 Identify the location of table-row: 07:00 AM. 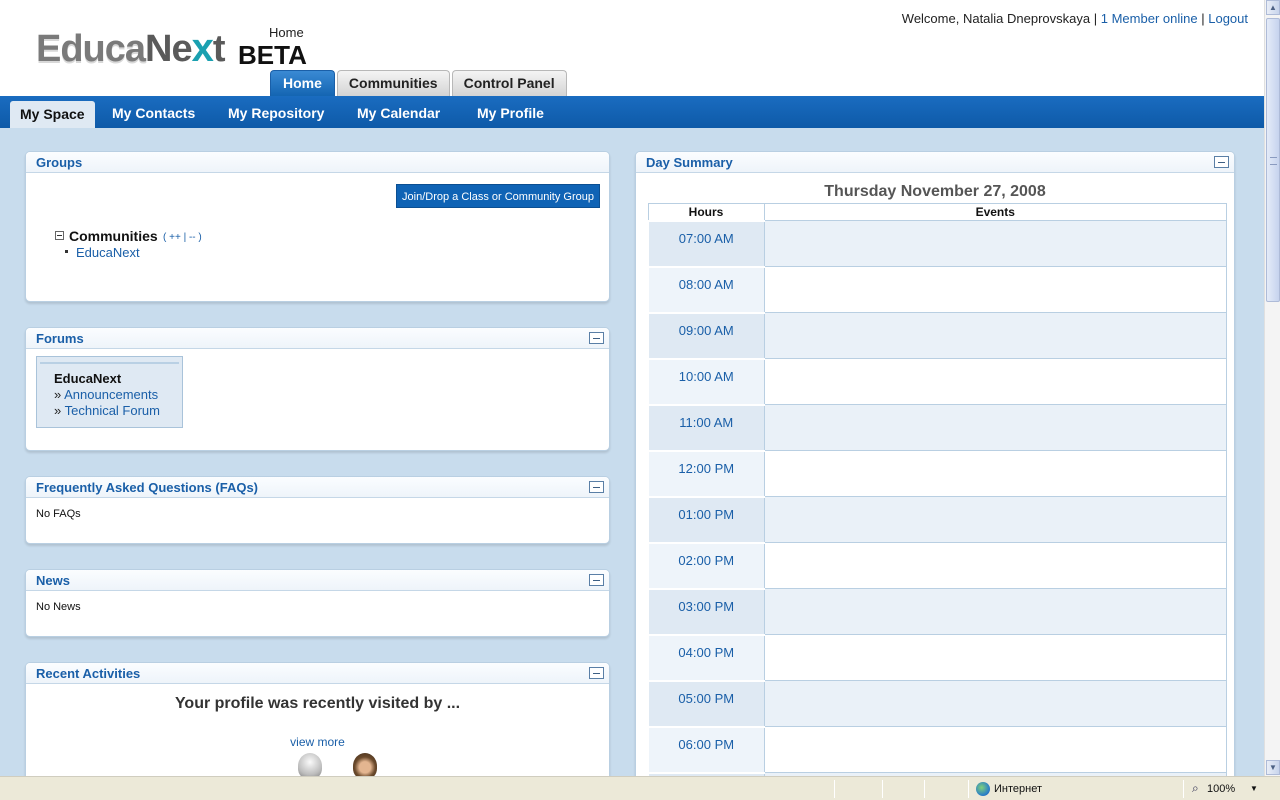
(937, 243).